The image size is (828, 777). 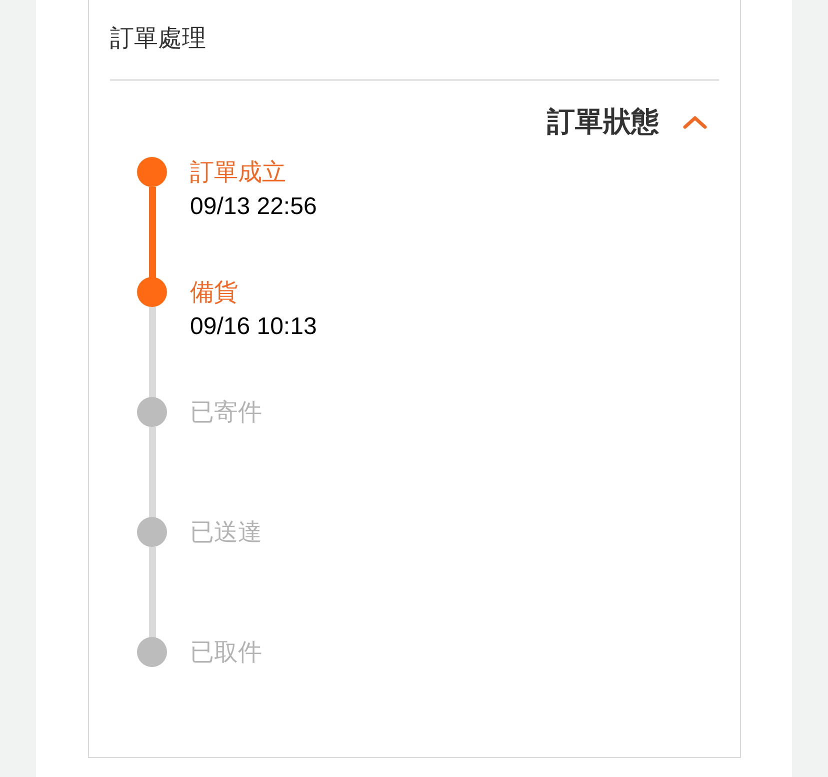 What do you see at coordinates (695, 122) in the screenshot?
I see `chevron-icon` at bounding box center [695, 122].